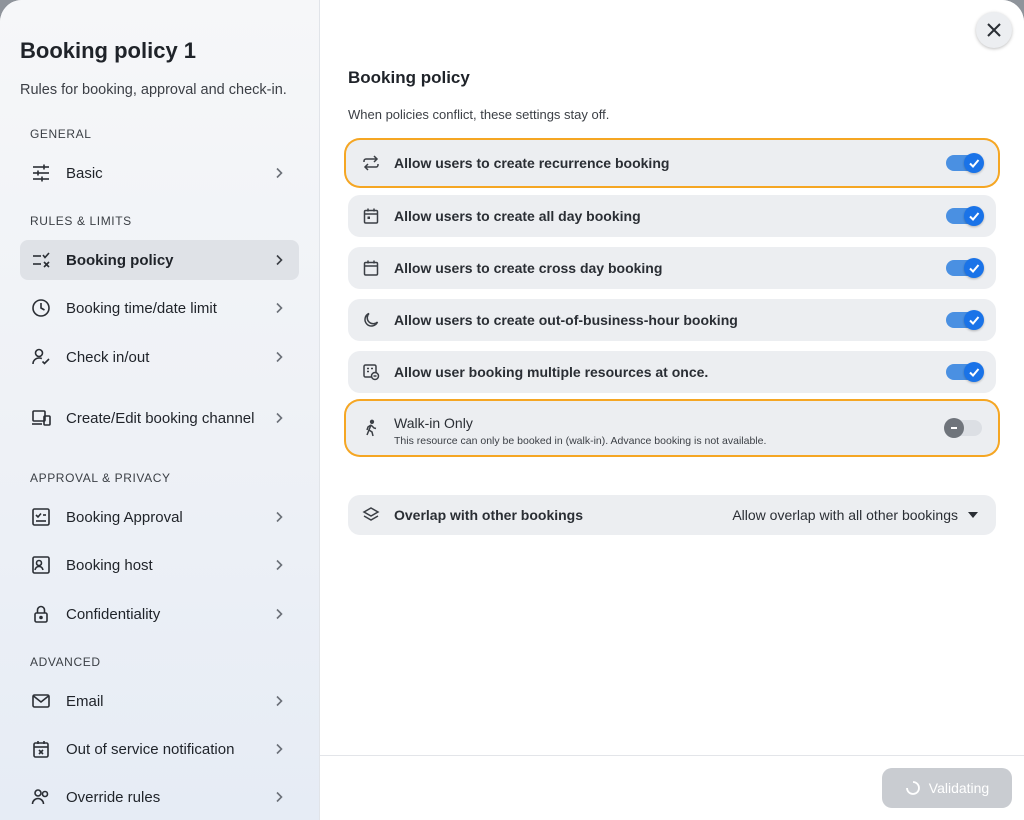 This screenshot has width=1024, height=820. What do you see at coordinates (41, 260) in the screenshot?
I see `list-check-icon` at bounding box center [41, 260].